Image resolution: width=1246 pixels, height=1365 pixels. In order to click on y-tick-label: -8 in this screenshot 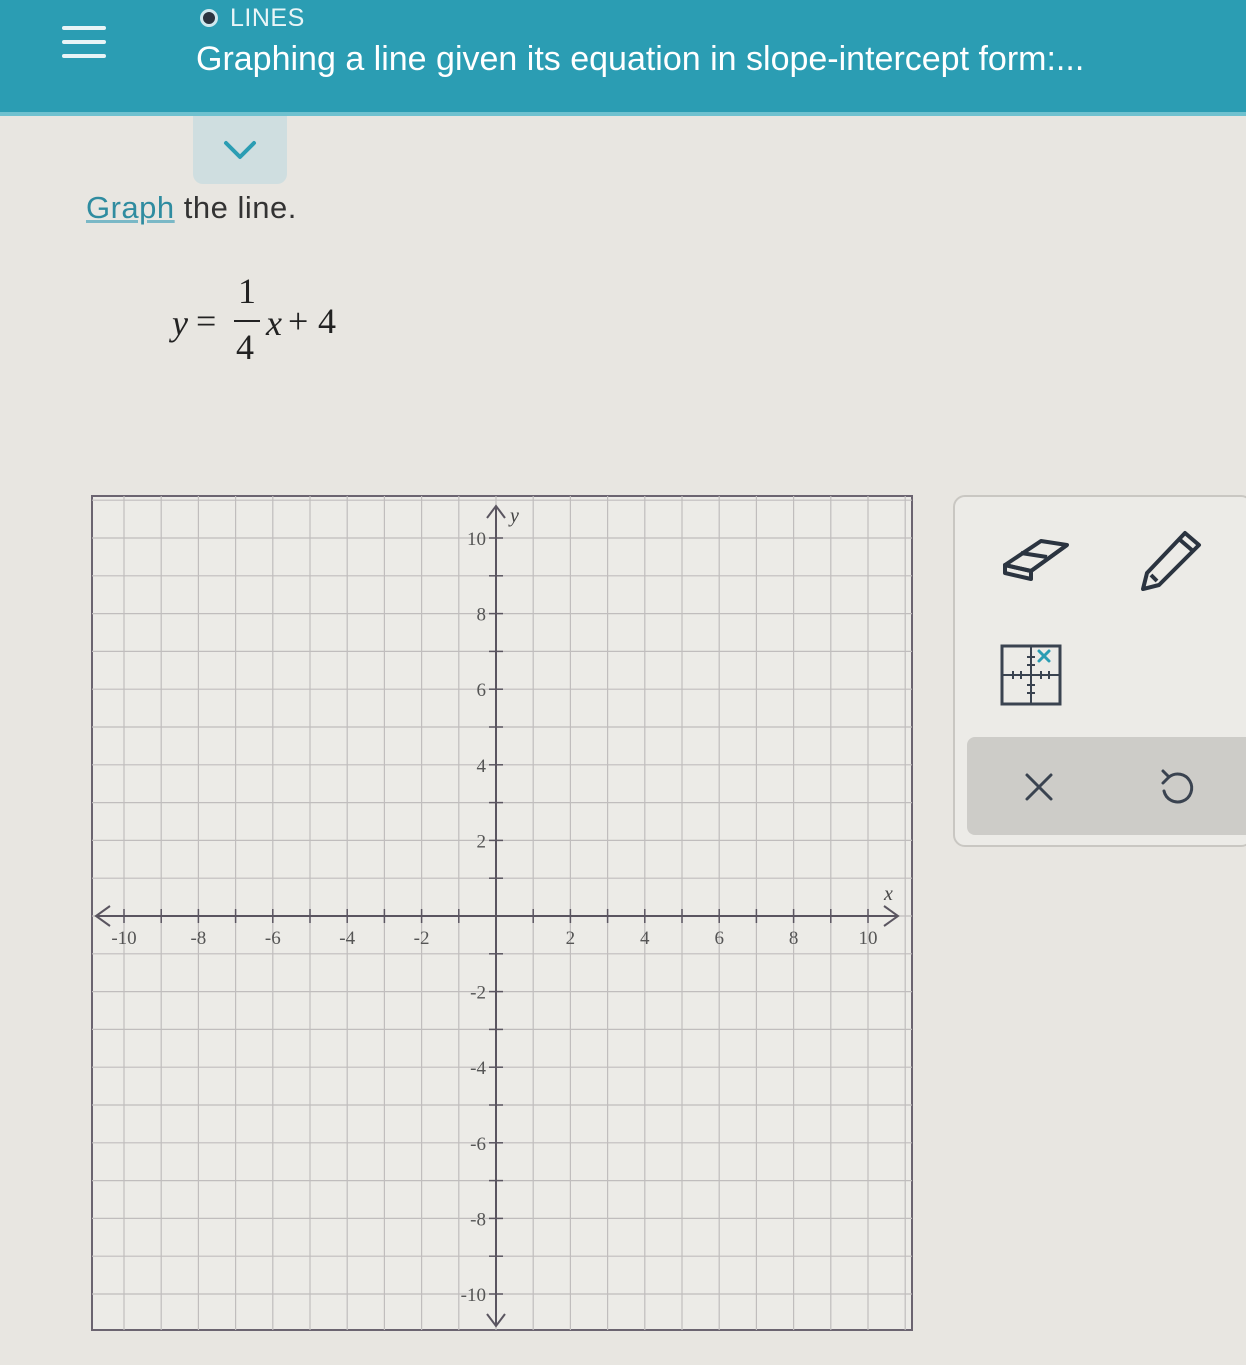, I will do `click(478, 1219)`.